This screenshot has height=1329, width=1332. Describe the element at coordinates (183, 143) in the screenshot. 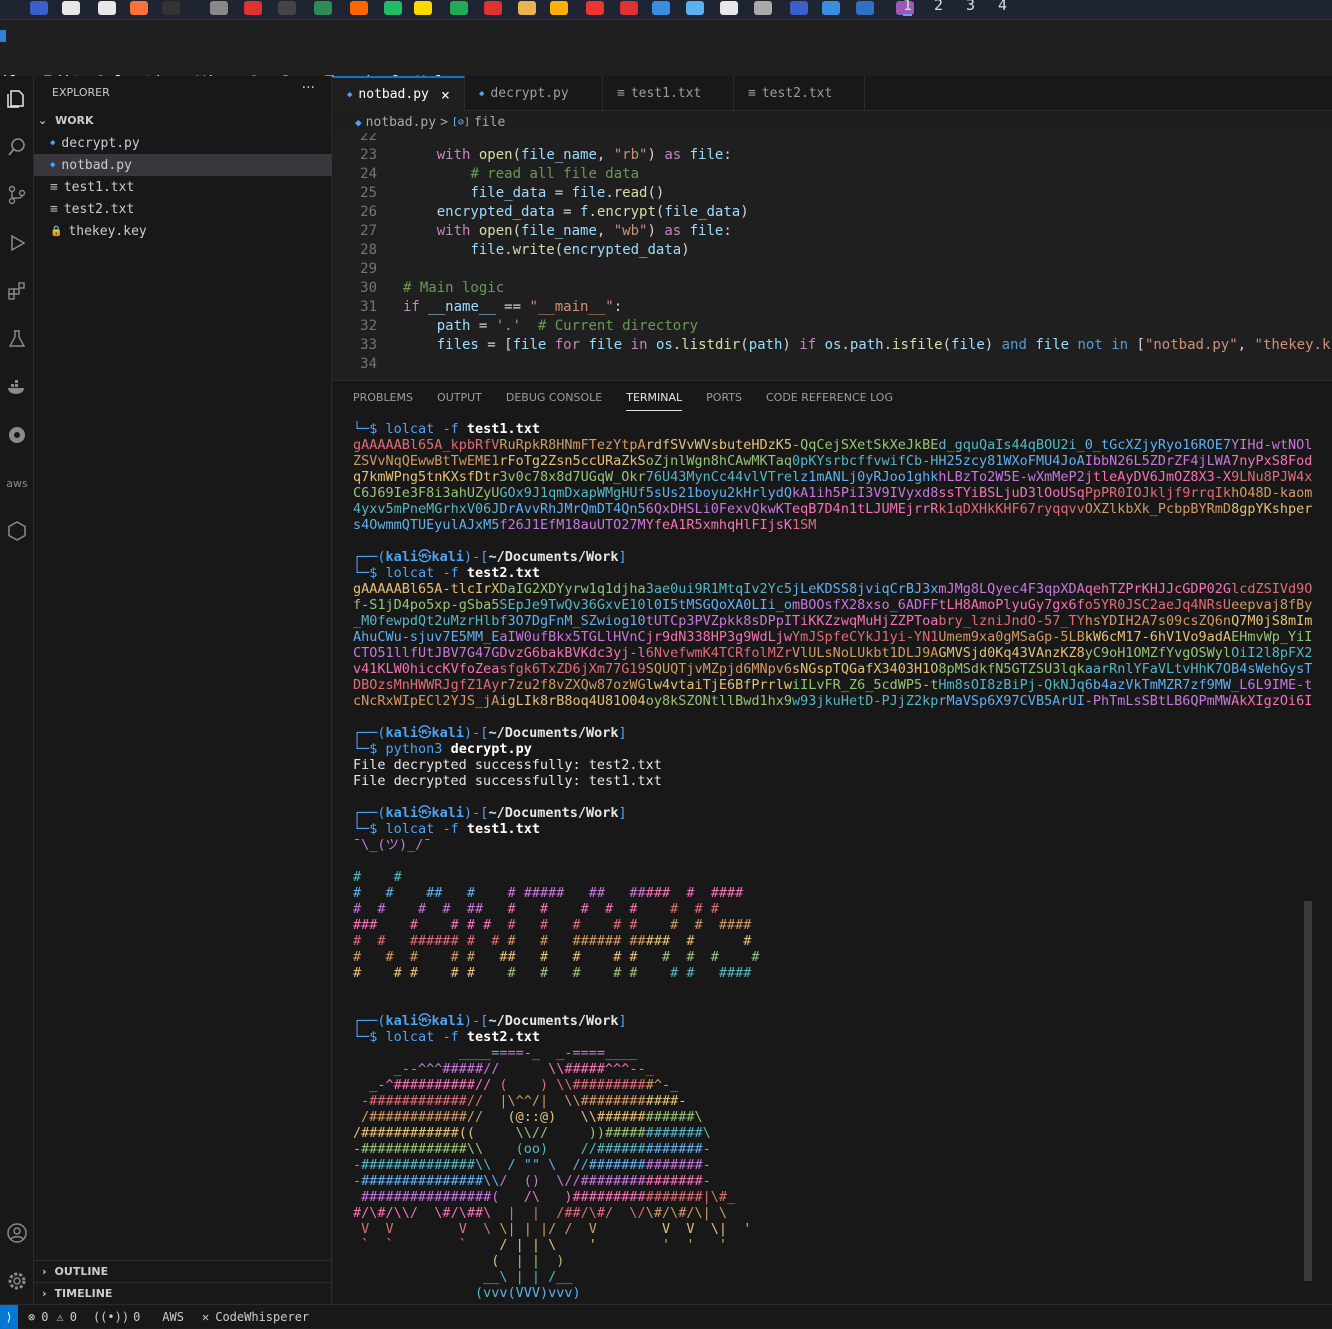

I see `explorer-file-decrypt-py: ◆ decrypt.py` at that location.